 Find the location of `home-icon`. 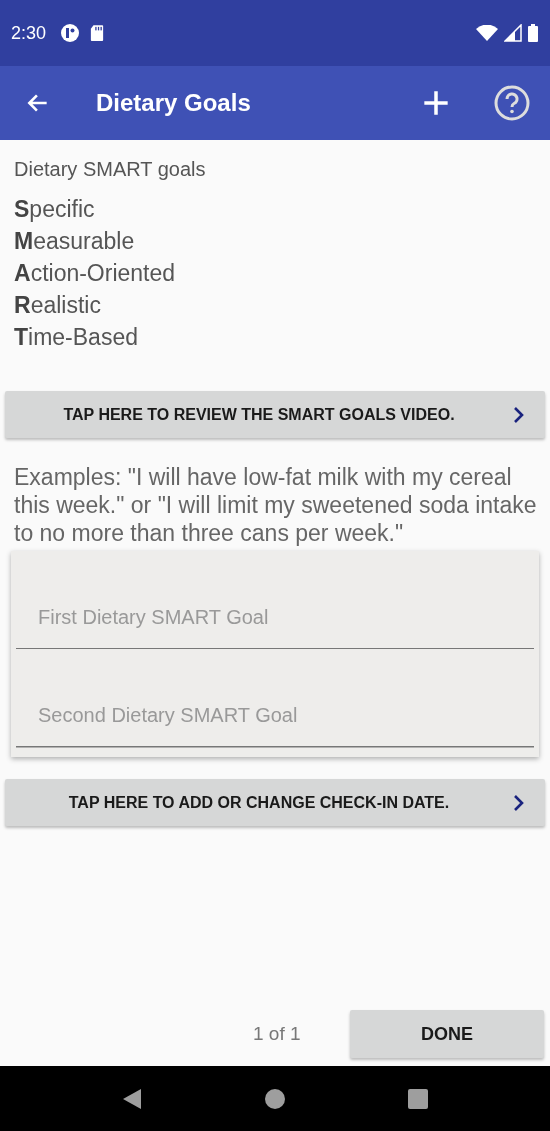

home-icon is located at coordinates (275, 1098).